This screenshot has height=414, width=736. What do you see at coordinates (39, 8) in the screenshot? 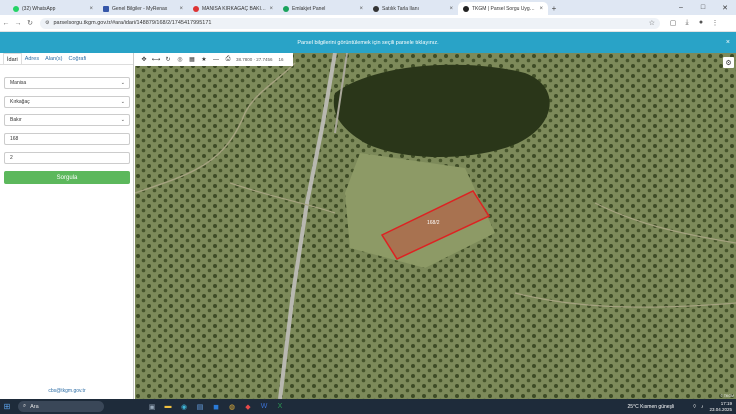
I see `tab-label: (32) WhatsApp` at bounding box center [39, 8].